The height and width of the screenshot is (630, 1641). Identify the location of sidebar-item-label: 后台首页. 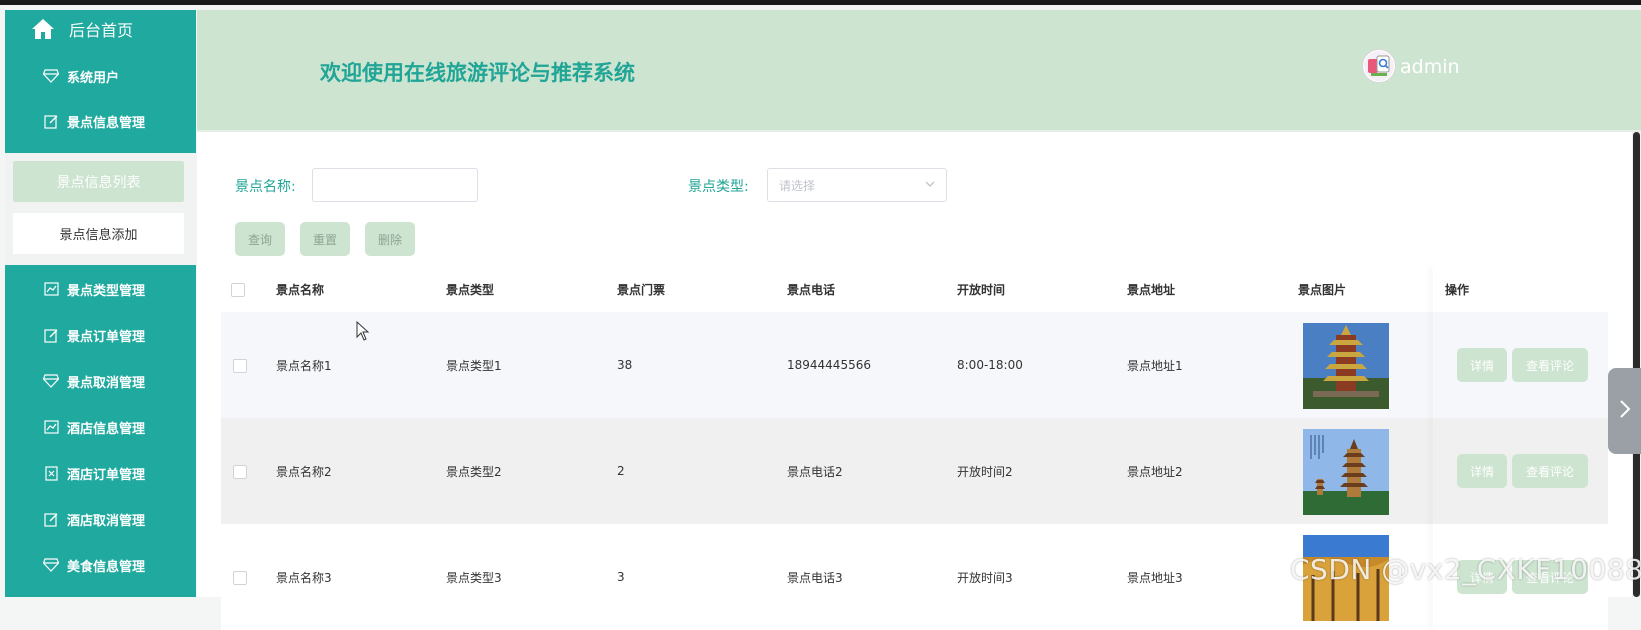
(101, 30).